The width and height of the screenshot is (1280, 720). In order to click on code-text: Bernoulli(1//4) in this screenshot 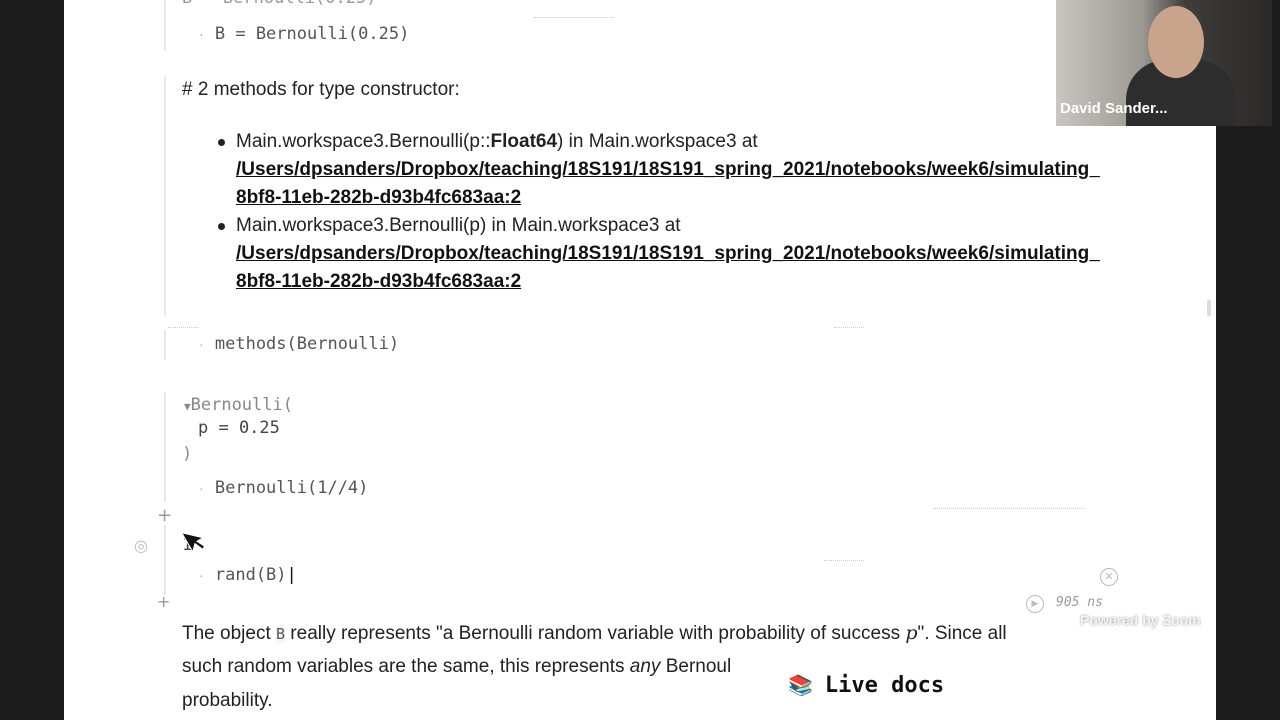, I will do `click(291, 488)`.